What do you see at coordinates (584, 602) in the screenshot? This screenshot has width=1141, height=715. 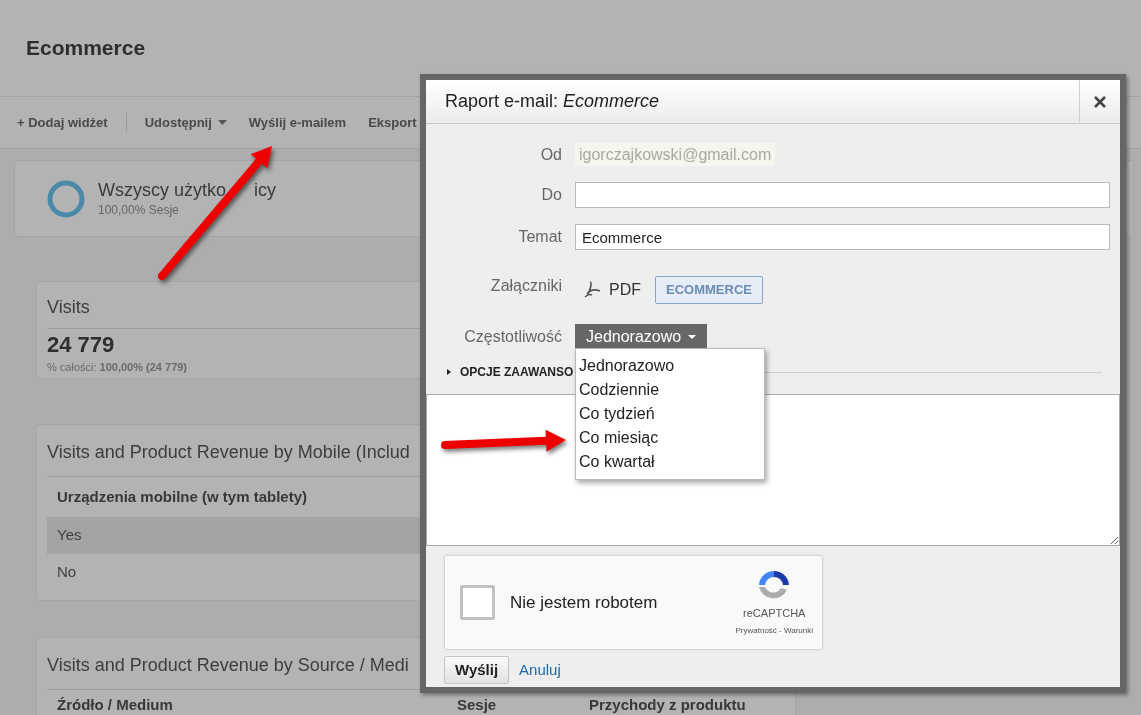 I see `captcha-label: Nie jestem robotem` at bounding box center [584, 602].